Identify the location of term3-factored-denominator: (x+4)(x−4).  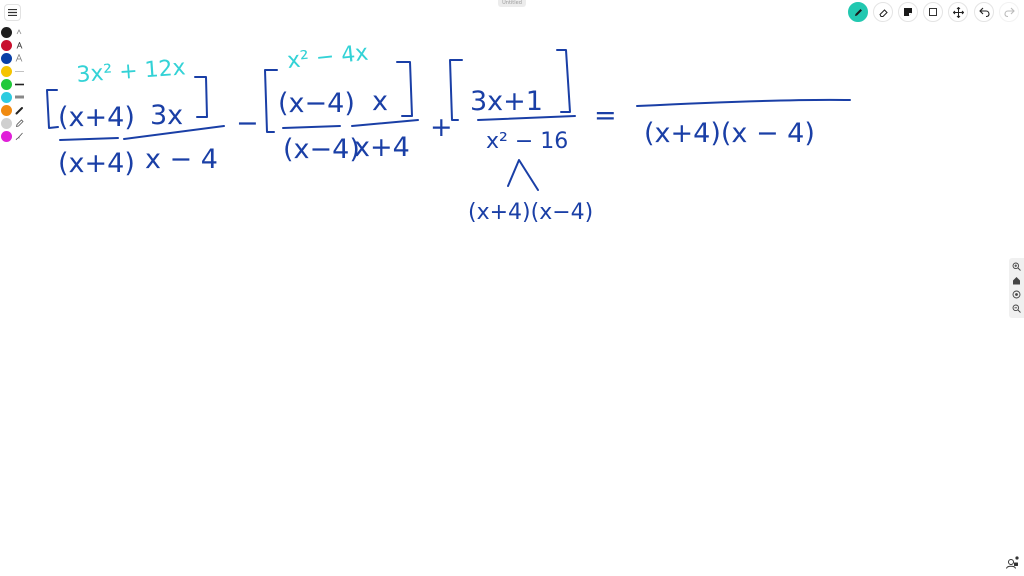
(530, 212).